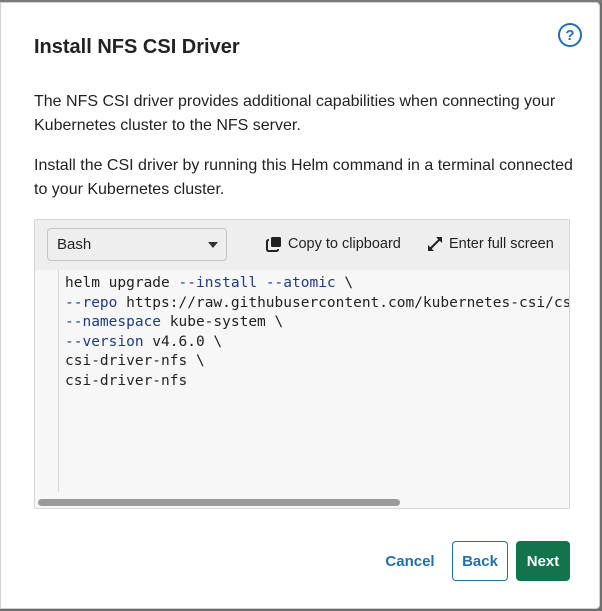 This screenshot has width=602, height=611. Describe the element at coordinates (183, 341) in the screenshot. I see `code-text: v4.6.0 \` at that location.